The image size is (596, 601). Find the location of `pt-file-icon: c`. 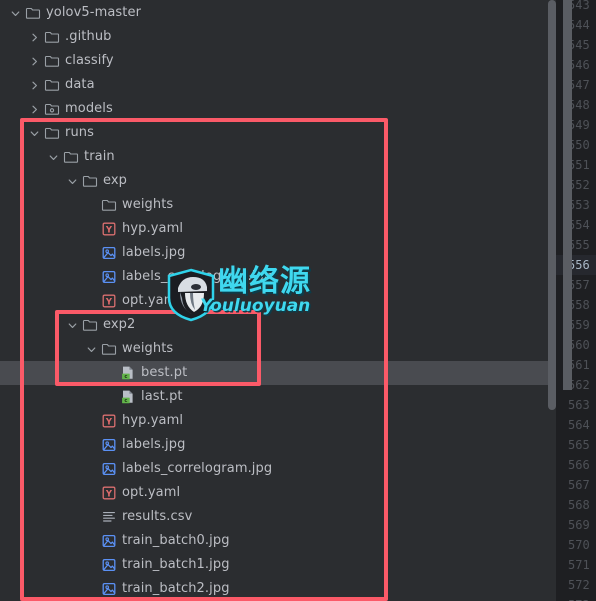

pt-file-icon: c is located at coordinates (128, 373).